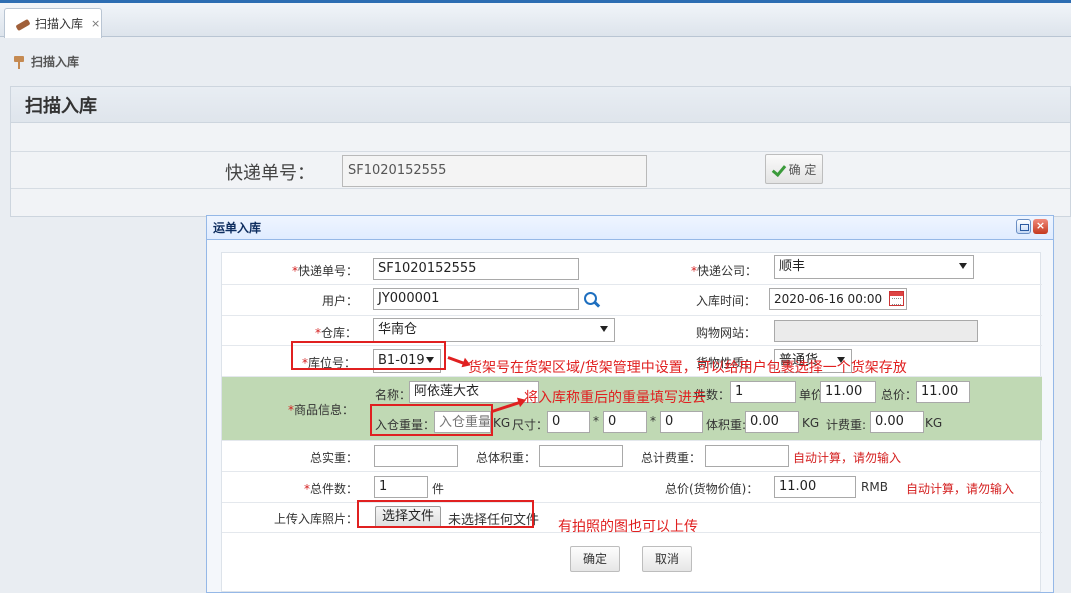 The height and width of the screenshot is (593, 1071). What do you see at coordinates (899, 395) in the screenshot?
I see `total-price-label: 总价：` at bounding box center [899, 395].